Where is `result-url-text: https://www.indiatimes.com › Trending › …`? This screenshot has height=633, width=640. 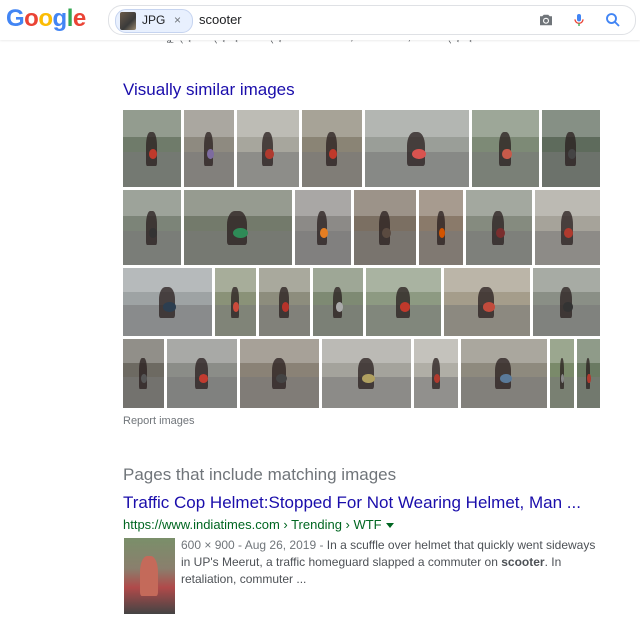 result-url-text: https://www.indiatimes.com › Trending › … is located at coordinates (252, 524).